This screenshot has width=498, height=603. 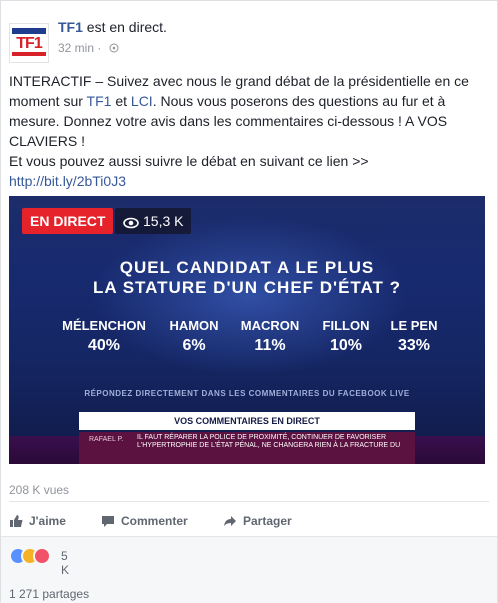 What do you see at coordinates (142, 101) in the screenshot?
I see `lci-link: LCI` at bounding box center [142, 101].